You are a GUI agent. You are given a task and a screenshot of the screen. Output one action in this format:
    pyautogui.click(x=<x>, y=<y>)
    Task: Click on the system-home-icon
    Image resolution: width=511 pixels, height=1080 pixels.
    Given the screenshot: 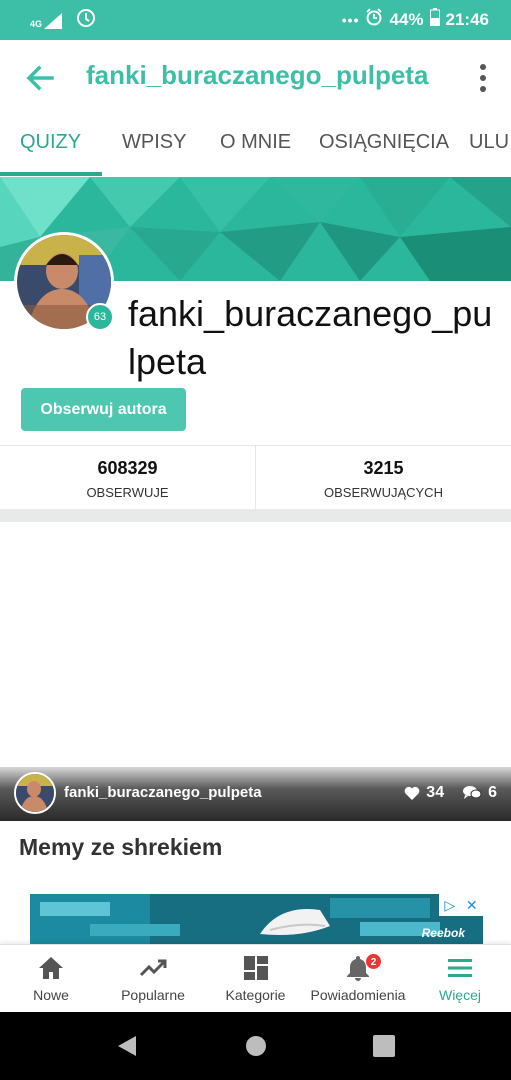 What is the action you would take?
    pyautogui.click(x=256, y=1046)
    